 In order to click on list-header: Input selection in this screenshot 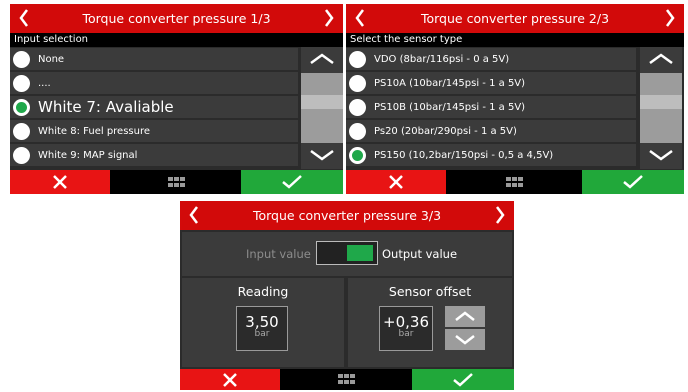, I will do `click(176, 40)`.